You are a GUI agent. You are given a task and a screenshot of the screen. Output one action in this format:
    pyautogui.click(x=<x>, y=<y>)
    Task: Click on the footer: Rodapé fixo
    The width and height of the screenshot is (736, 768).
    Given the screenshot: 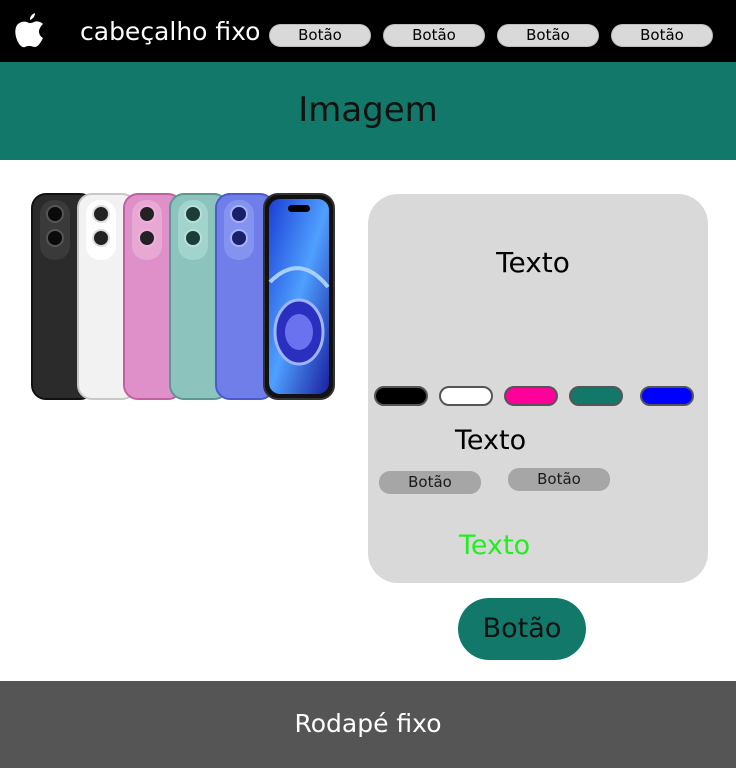 What is the action you would take?
    pyautogui.click(x=368, y=724)
    